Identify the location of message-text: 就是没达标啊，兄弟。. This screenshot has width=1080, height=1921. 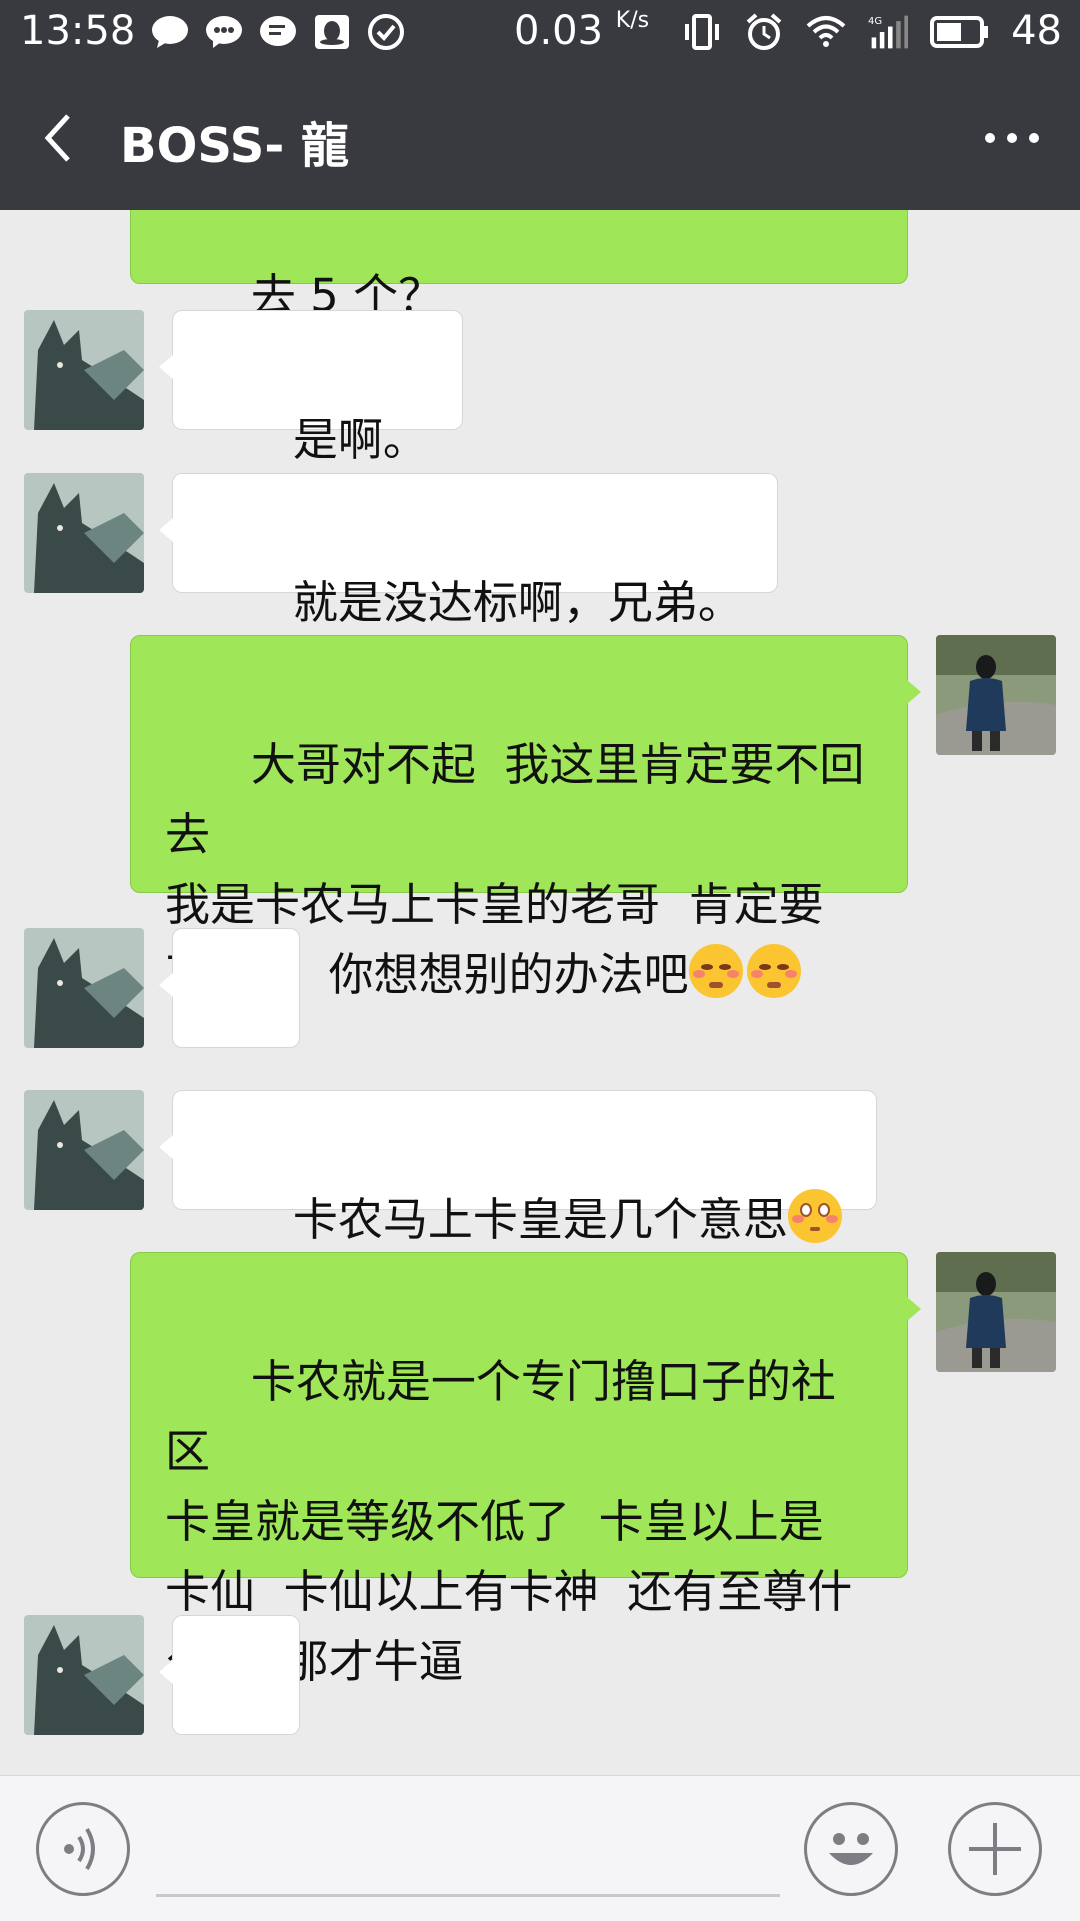
(517, 602).